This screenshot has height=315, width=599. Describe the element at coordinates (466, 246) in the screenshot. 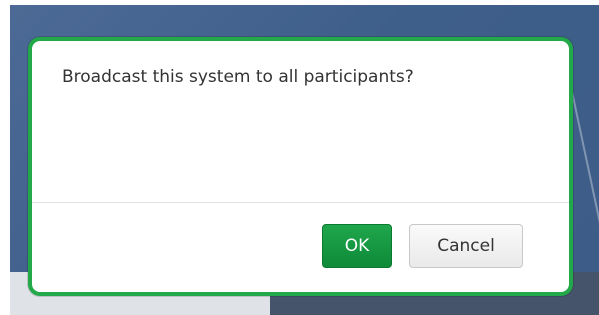

I see `cancel-button: Cancel` at that location.